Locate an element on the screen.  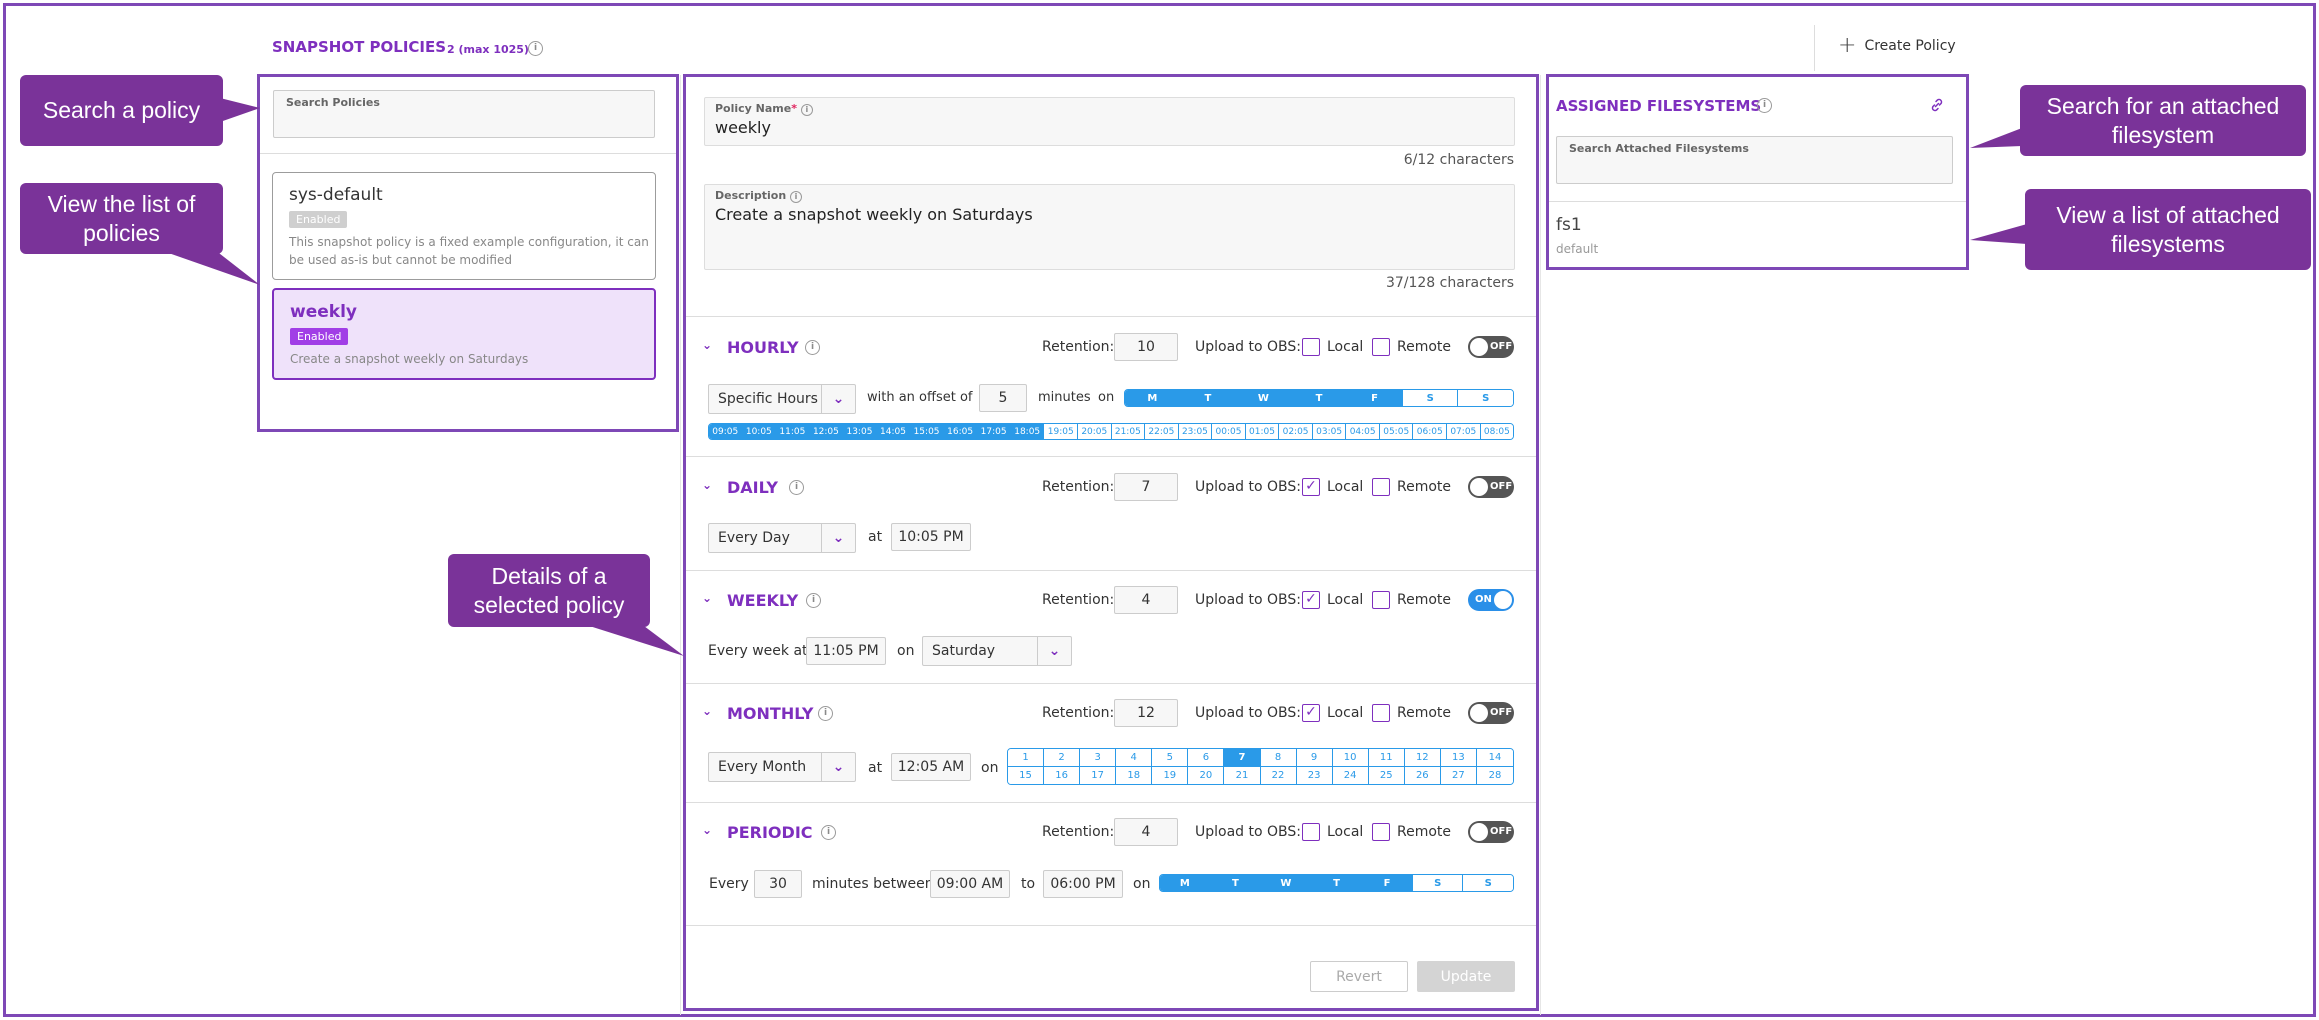
hourly-mode-select: Specific Hours ⌄ is located at coordinates (782, 399).